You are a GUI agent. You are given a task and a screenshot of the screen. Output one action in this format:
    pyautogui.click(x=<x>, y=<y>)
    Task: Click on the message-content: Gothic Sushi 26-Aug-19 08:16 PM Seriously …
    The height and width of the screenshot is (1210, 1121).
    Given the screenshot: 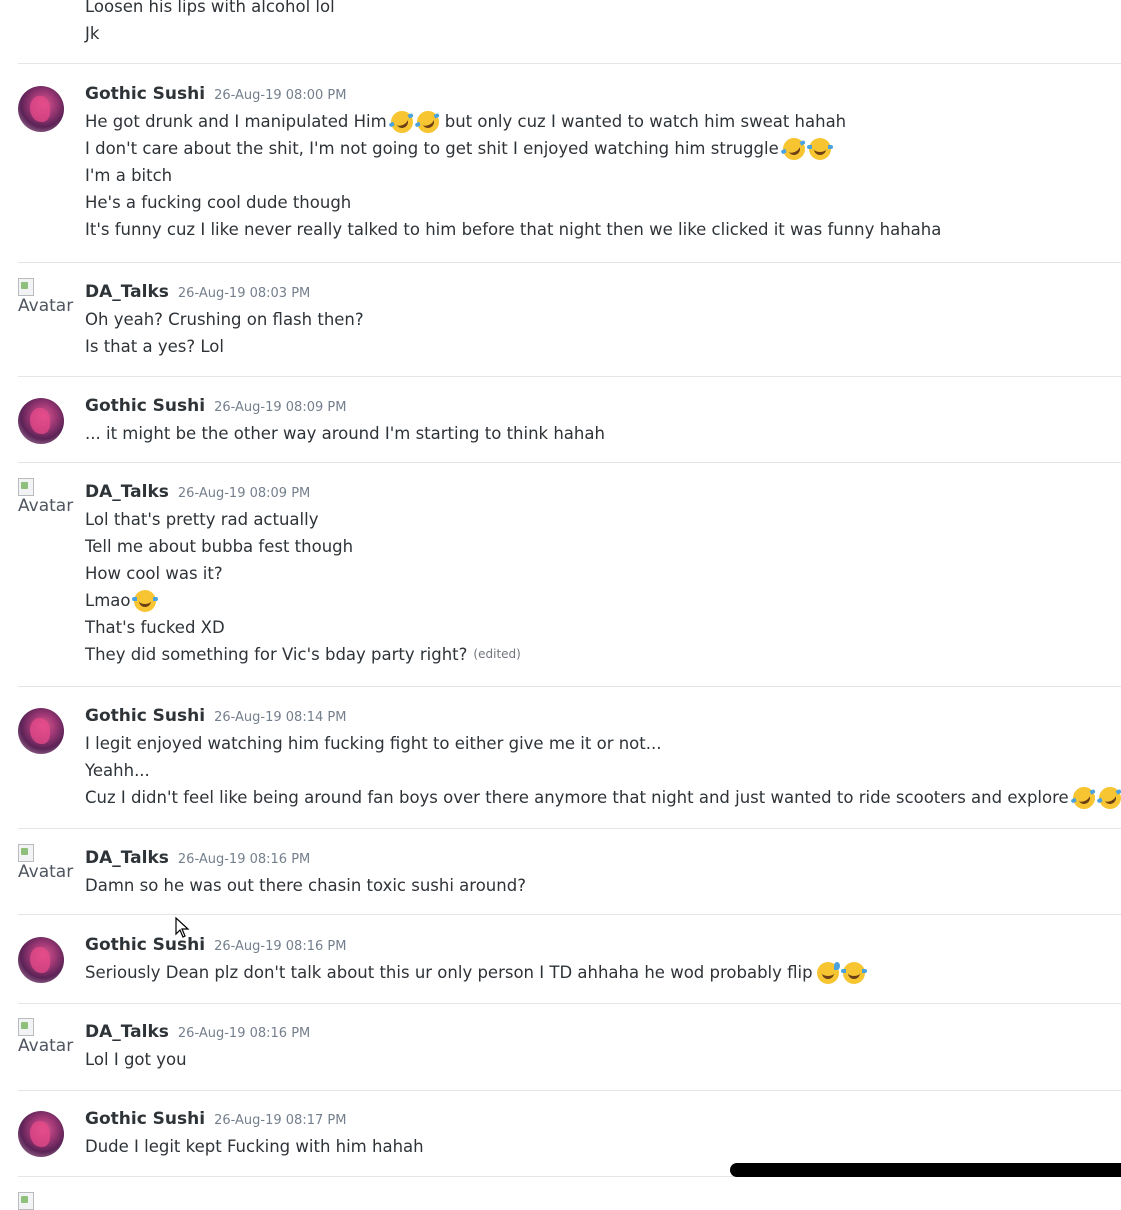 What is the action you would take?
    pyautogui.click(x=603, y=960)
    